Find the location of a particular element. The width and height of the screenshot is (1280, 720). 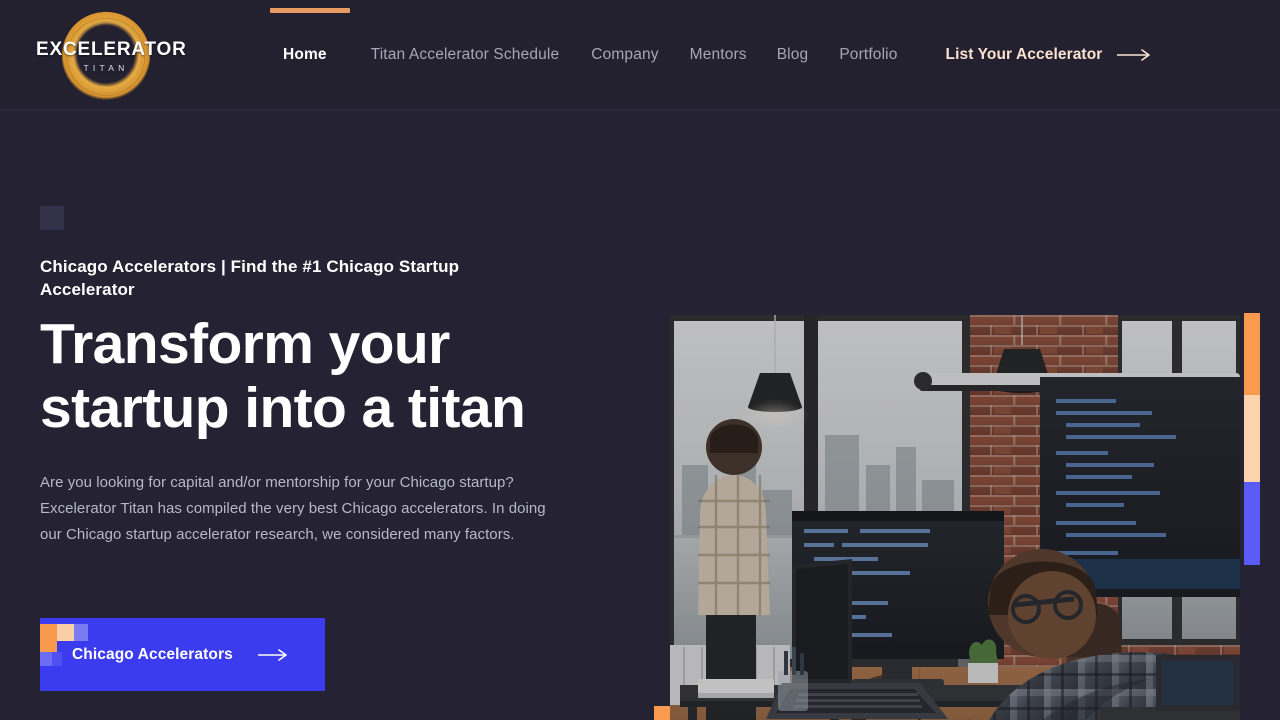

logo-wordmark: EXCELERATOR is located at coordinates (111, 49).